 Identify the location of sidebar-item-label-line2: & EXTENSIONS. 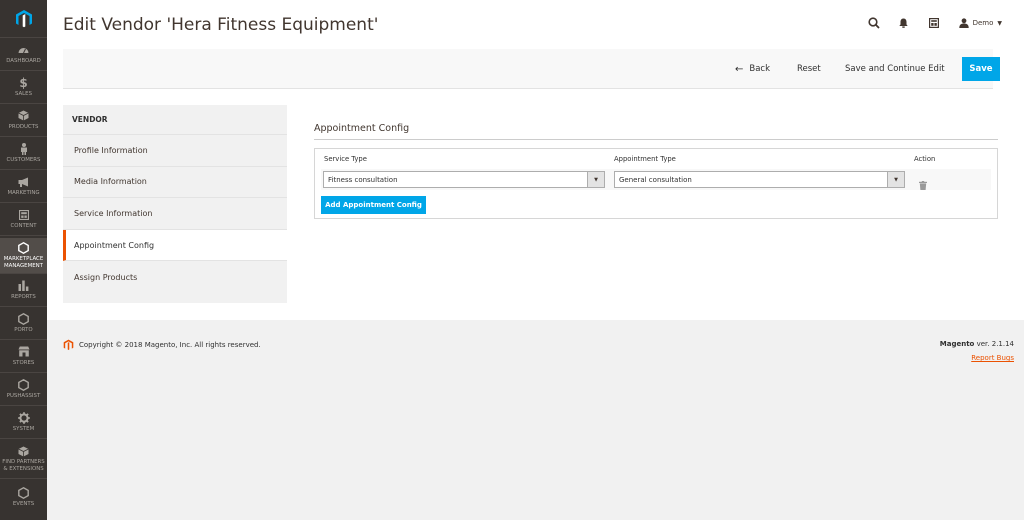
(23, 468).